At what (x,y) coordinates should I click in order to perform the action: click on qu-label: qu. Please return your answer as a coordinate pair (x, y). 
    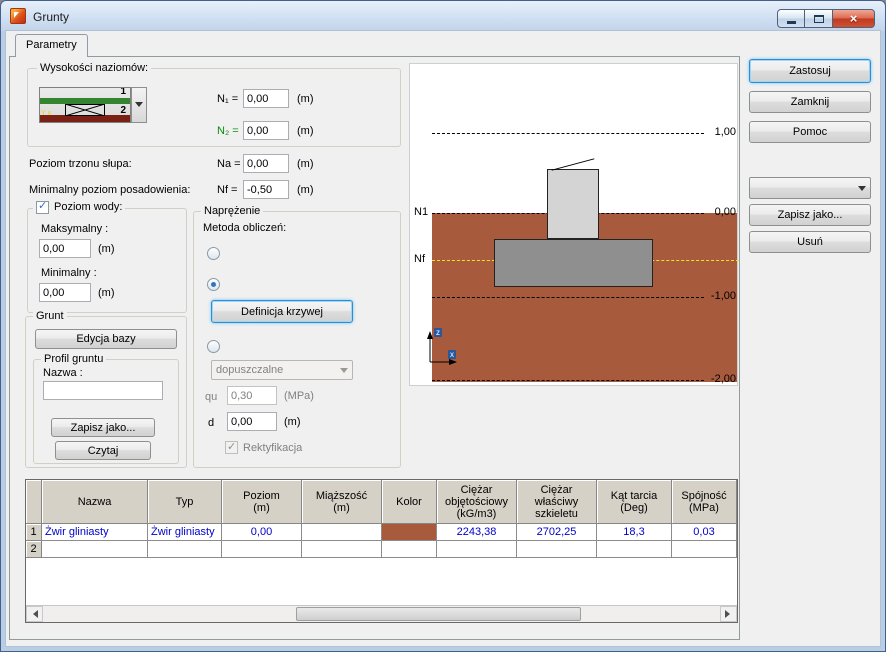
    Looking at the image, I should click on (211, 397).